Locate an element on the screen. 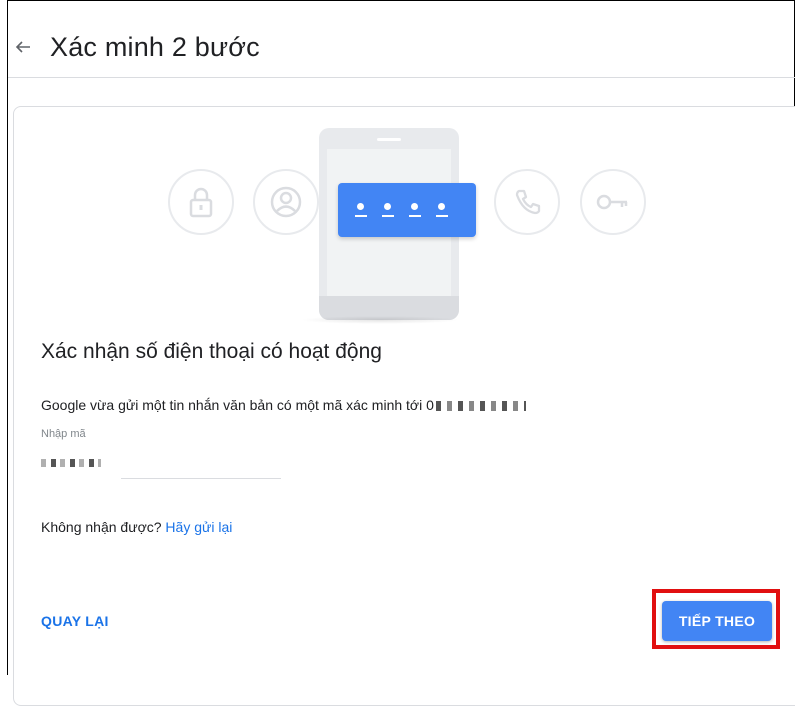 The width and height of the screenshot is (795, 706). section-heading: Xác nhận số điện thoại có hoạt động is located at coordinates (211, 351).